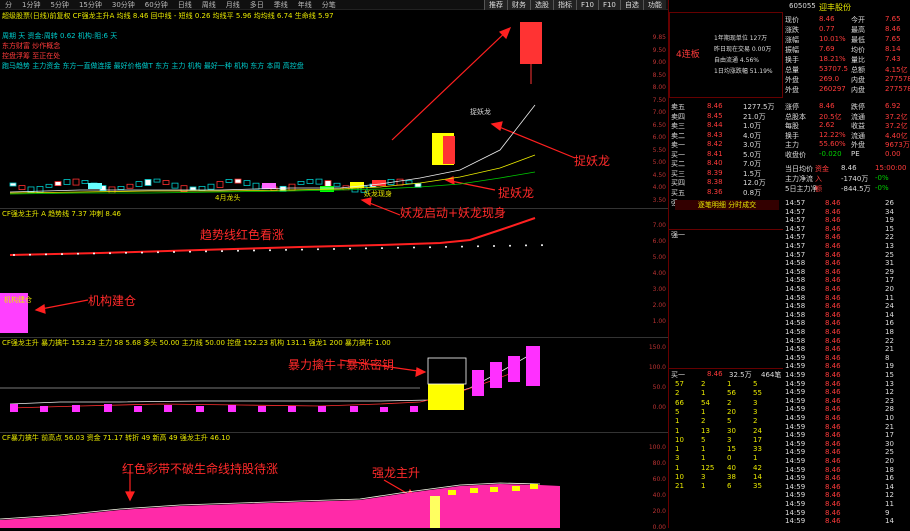  I want to click on tick-time: 14:57, so click(795, 228).